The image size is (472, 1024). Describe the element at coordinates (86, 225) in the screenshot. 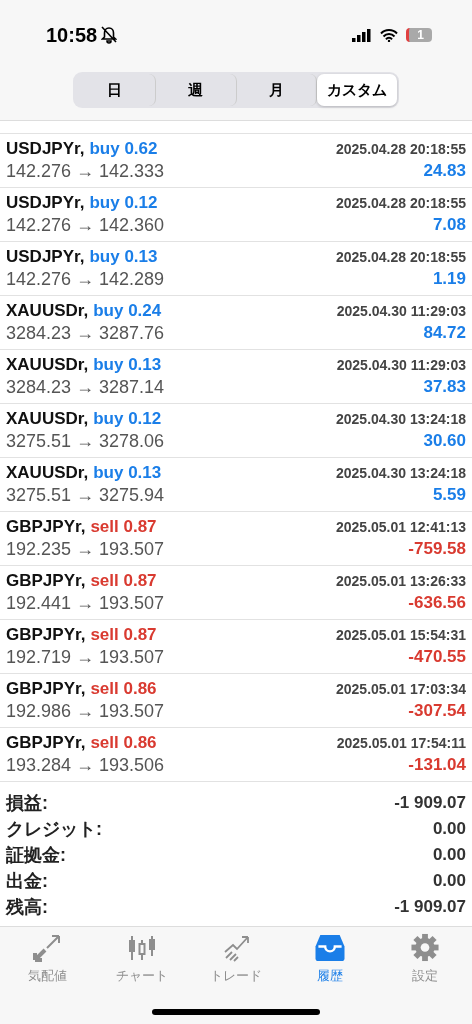

I see `deal-prices: 142.276 → 142.360` at that location.